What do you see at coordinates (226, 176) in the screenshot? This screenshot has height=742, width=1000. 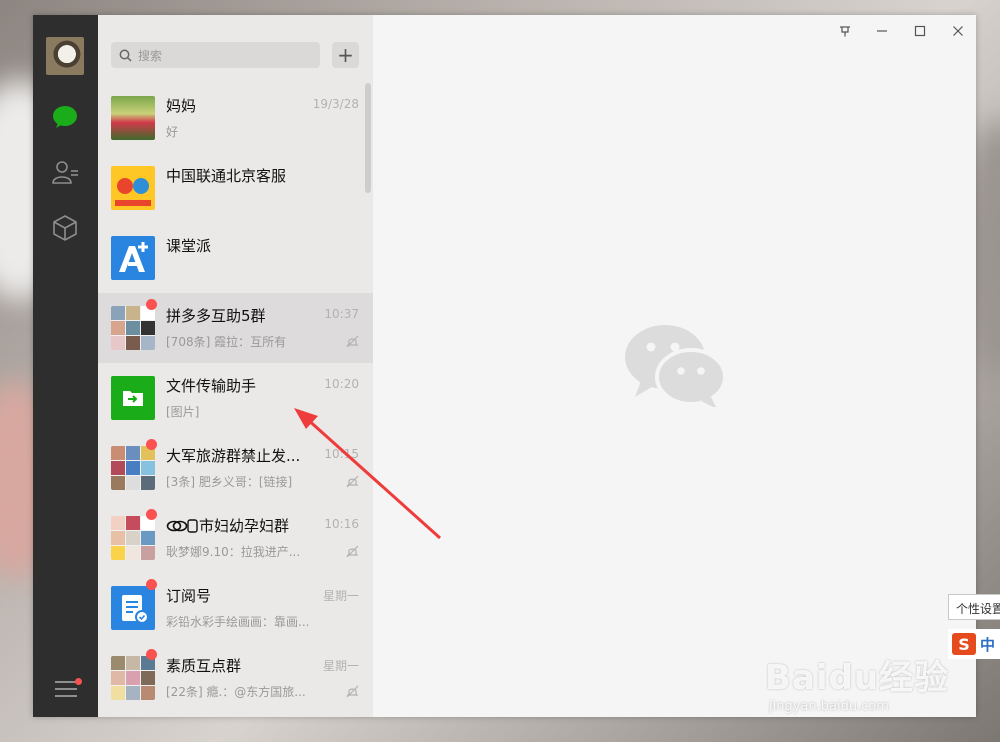 I see `chat-title: 中国联通北京客服` at bounding box center [226, 176].